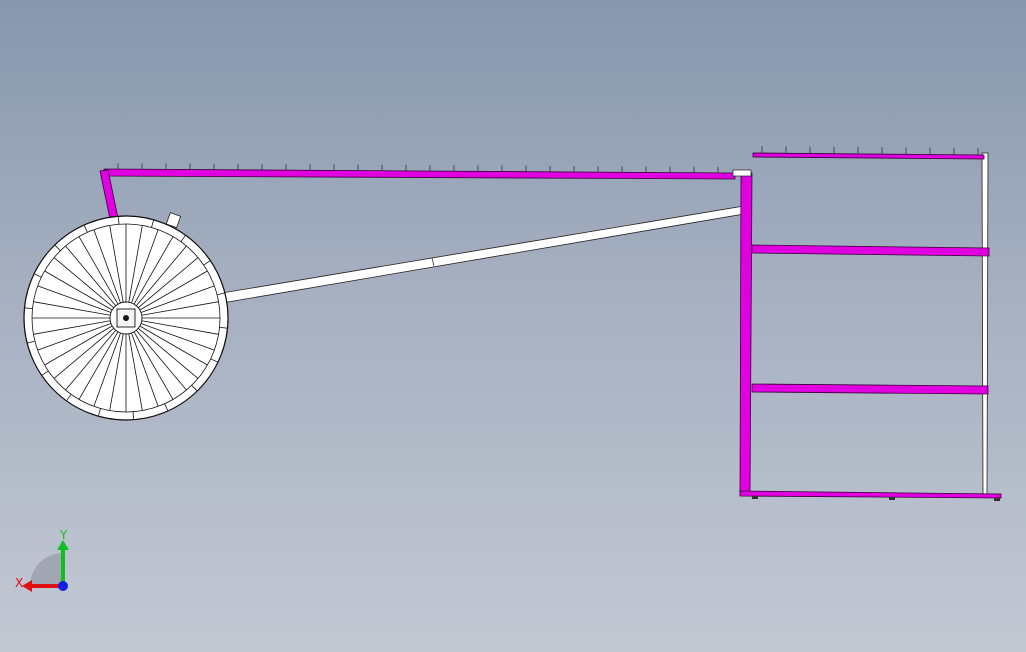  What do you see at coordinates (63, 586) in the screenshot?
I see `z-axis-dot` at bounding box center [63, 586].